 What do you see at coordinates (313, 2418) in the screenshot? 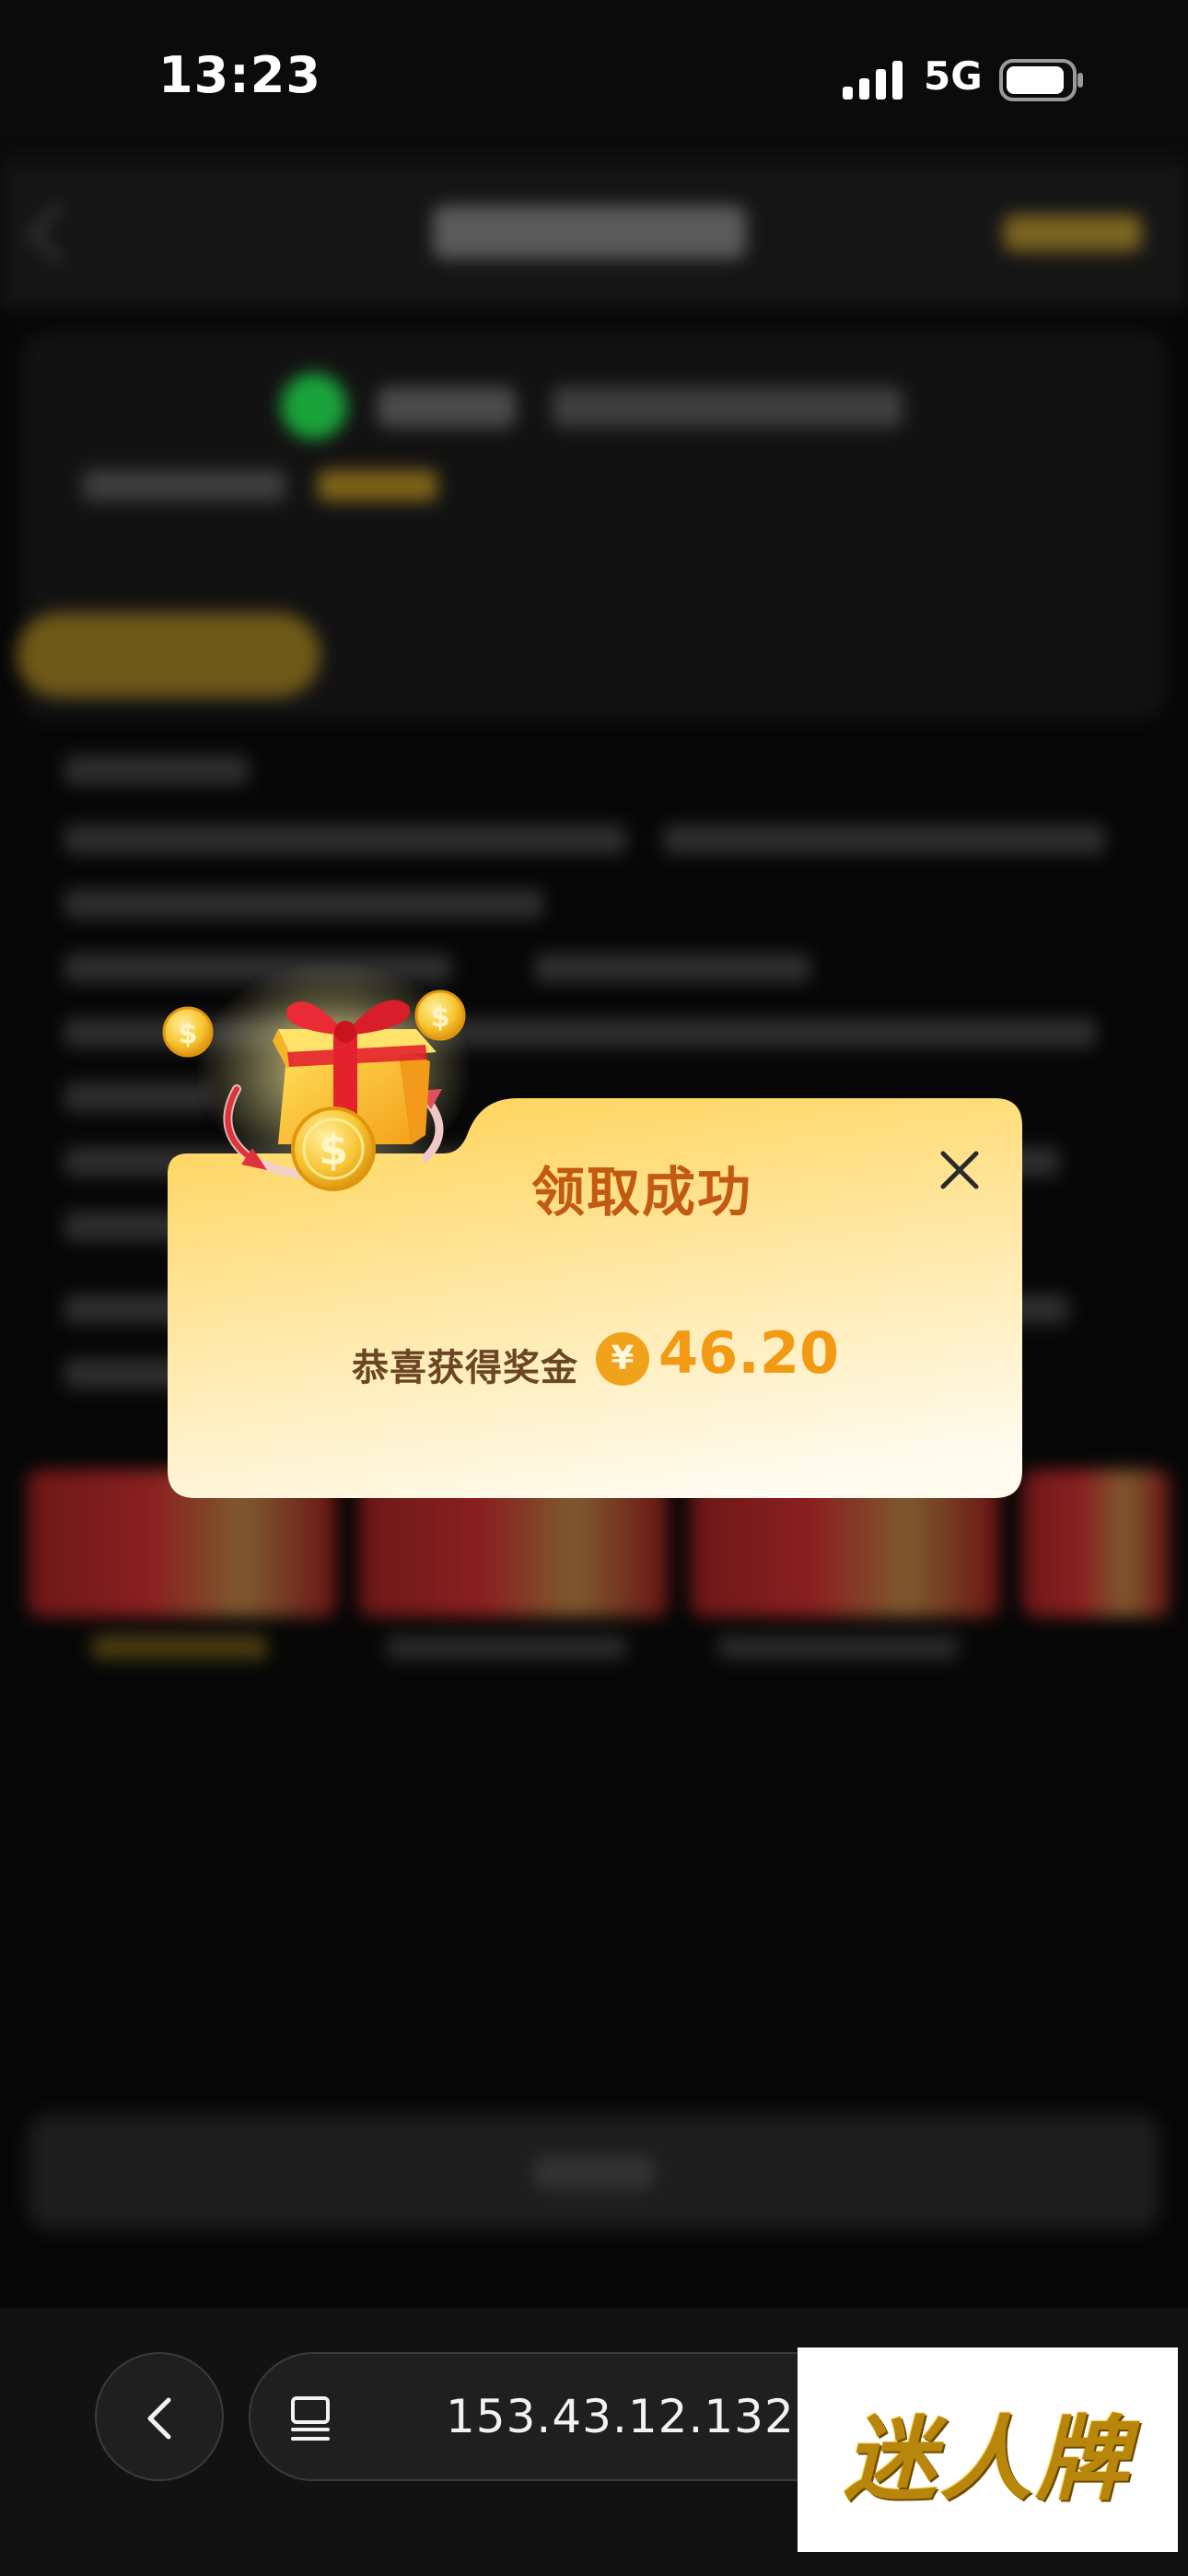
I see `tabs-icon` at bounding box center [313, 2418].